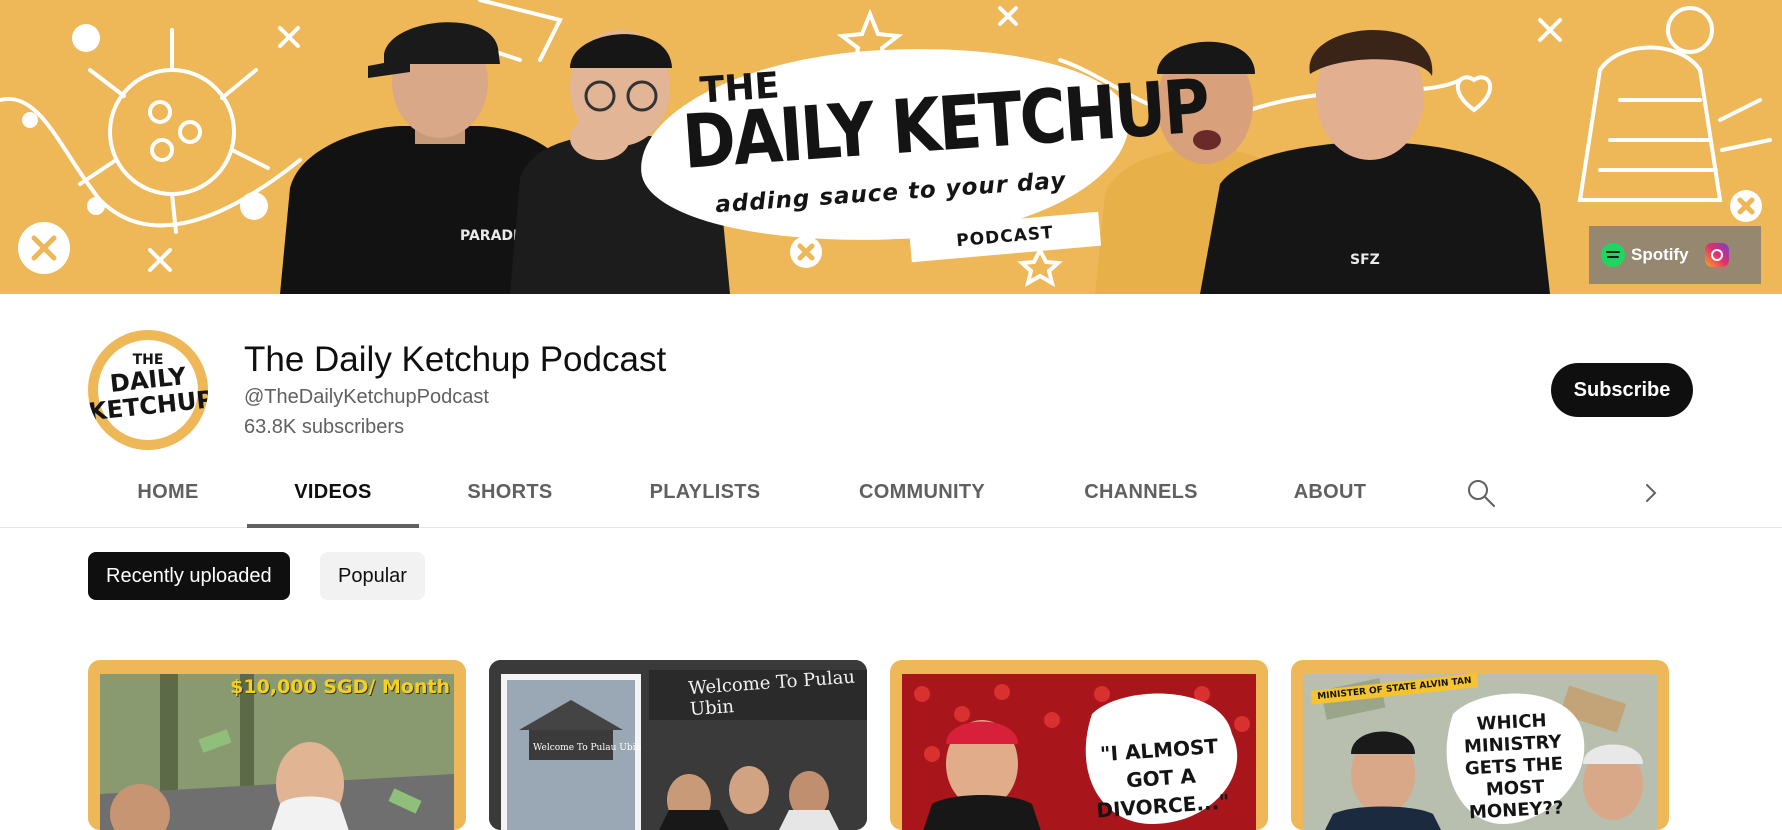 The height and width of the screenshot is (830, 1782). Describe the element at coordinates (372, 576) in the screenshot. I see `chip-popular: Popular` at that location.